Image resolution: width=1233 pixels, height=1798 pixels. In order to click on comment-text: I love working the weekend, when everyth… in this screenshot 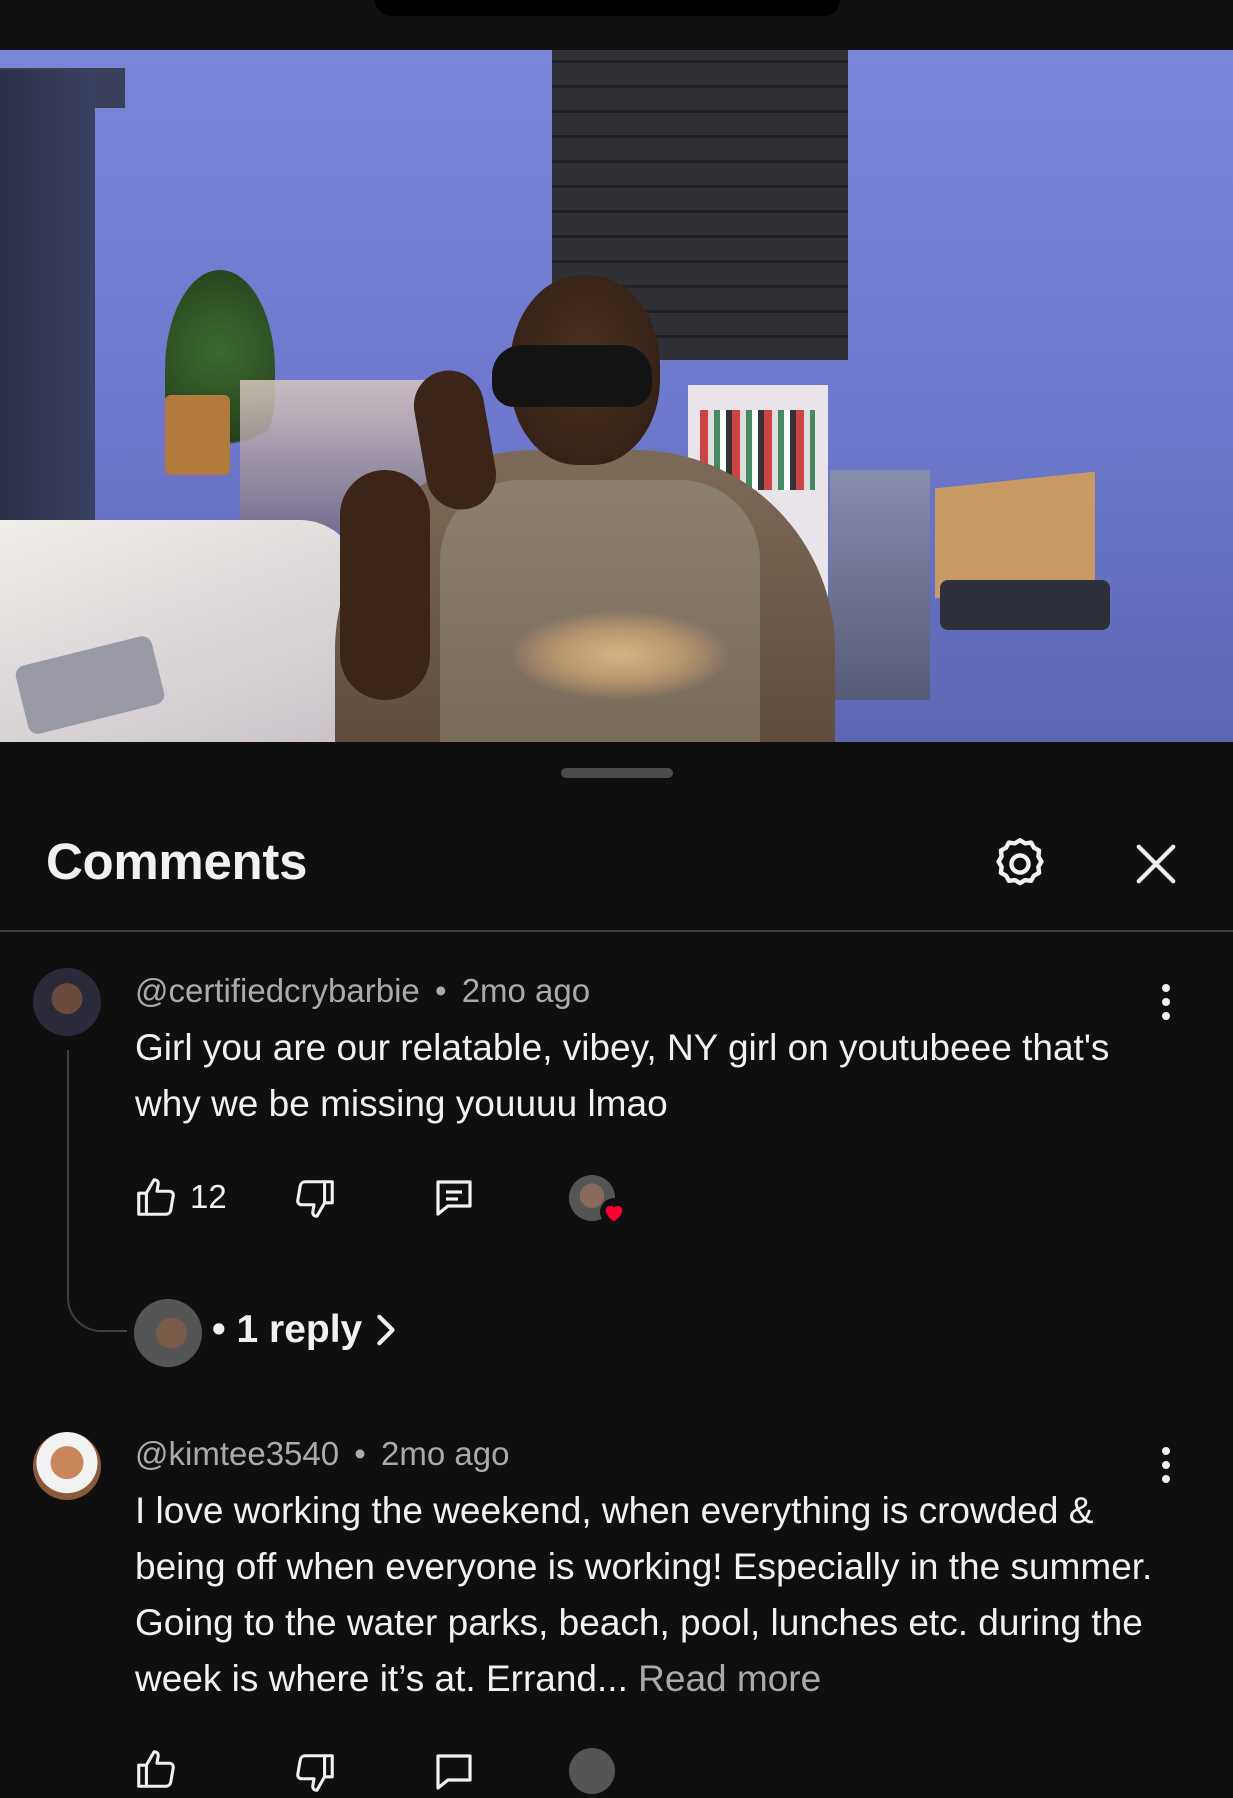, I will do `click(655, 1595)`.